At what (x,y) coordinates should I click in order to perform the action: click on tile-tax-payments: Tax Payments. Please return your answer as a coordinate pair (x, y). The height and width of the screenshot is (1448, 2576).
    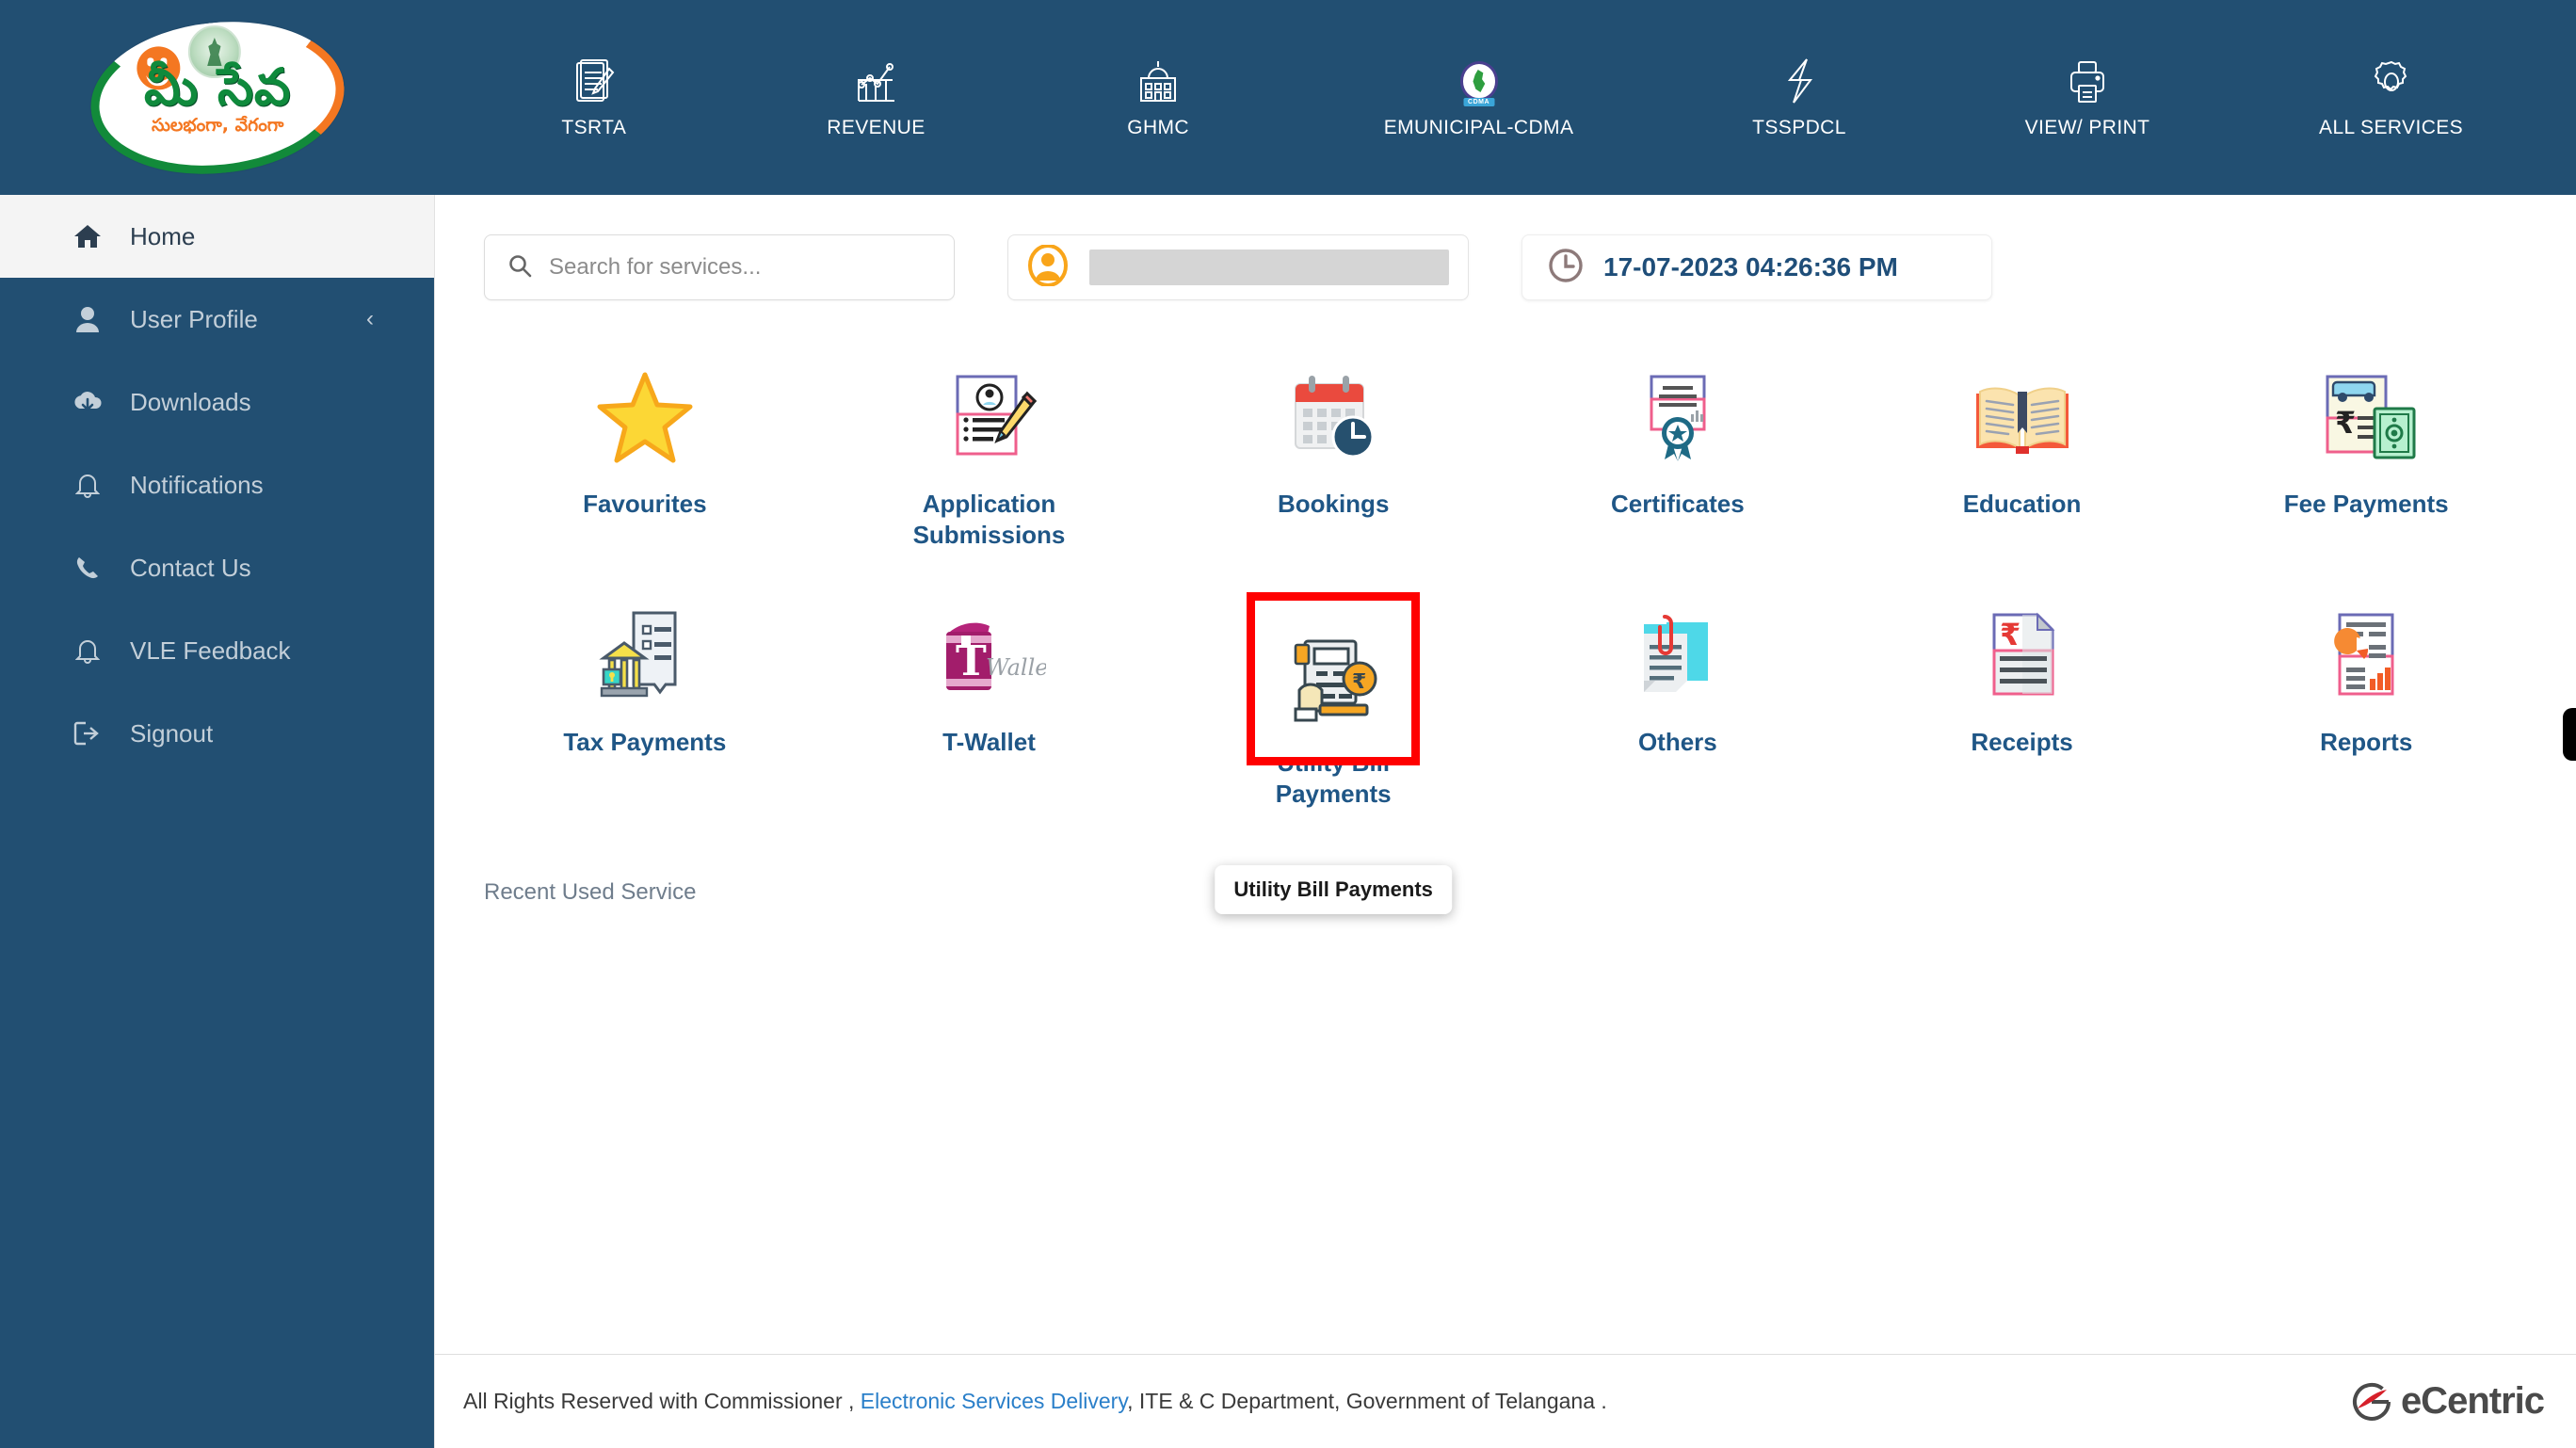
    Looking at the image, I should click on (645, 704).